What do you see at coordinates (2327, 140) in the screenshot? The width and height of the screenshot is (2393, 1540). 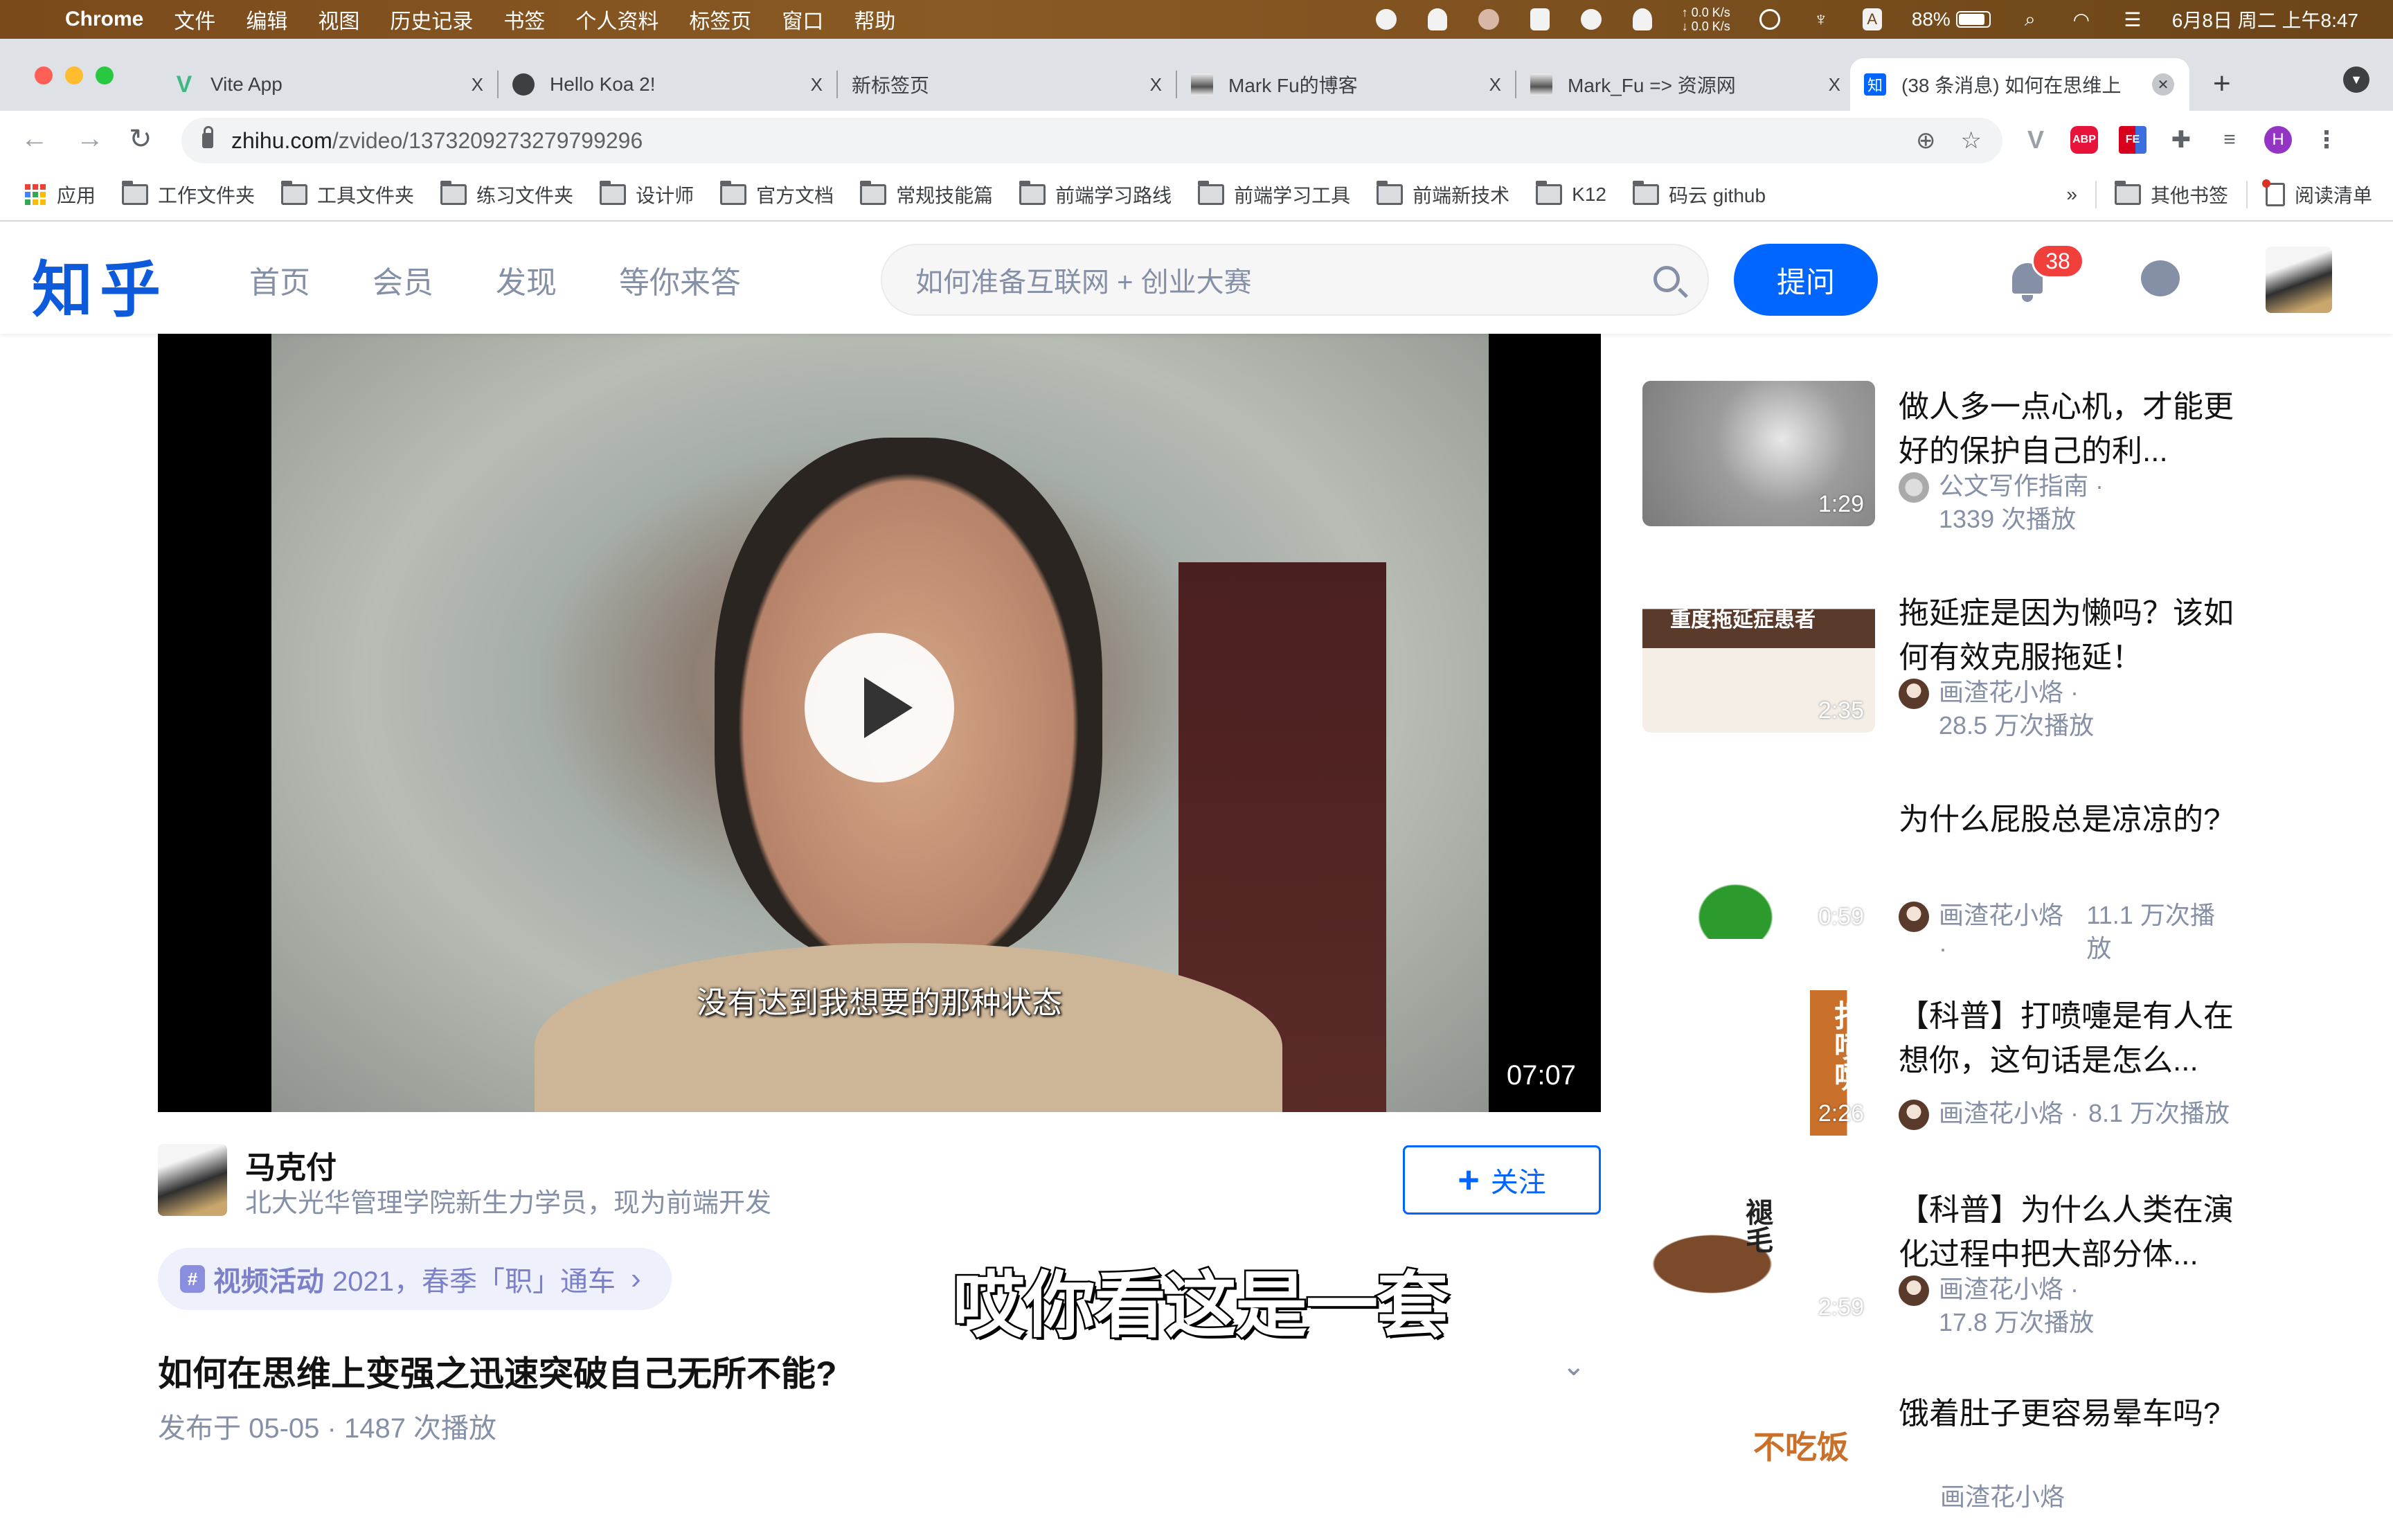 I see `chrome-menu-icon: ⋮` at bounding box center [2327, 140].